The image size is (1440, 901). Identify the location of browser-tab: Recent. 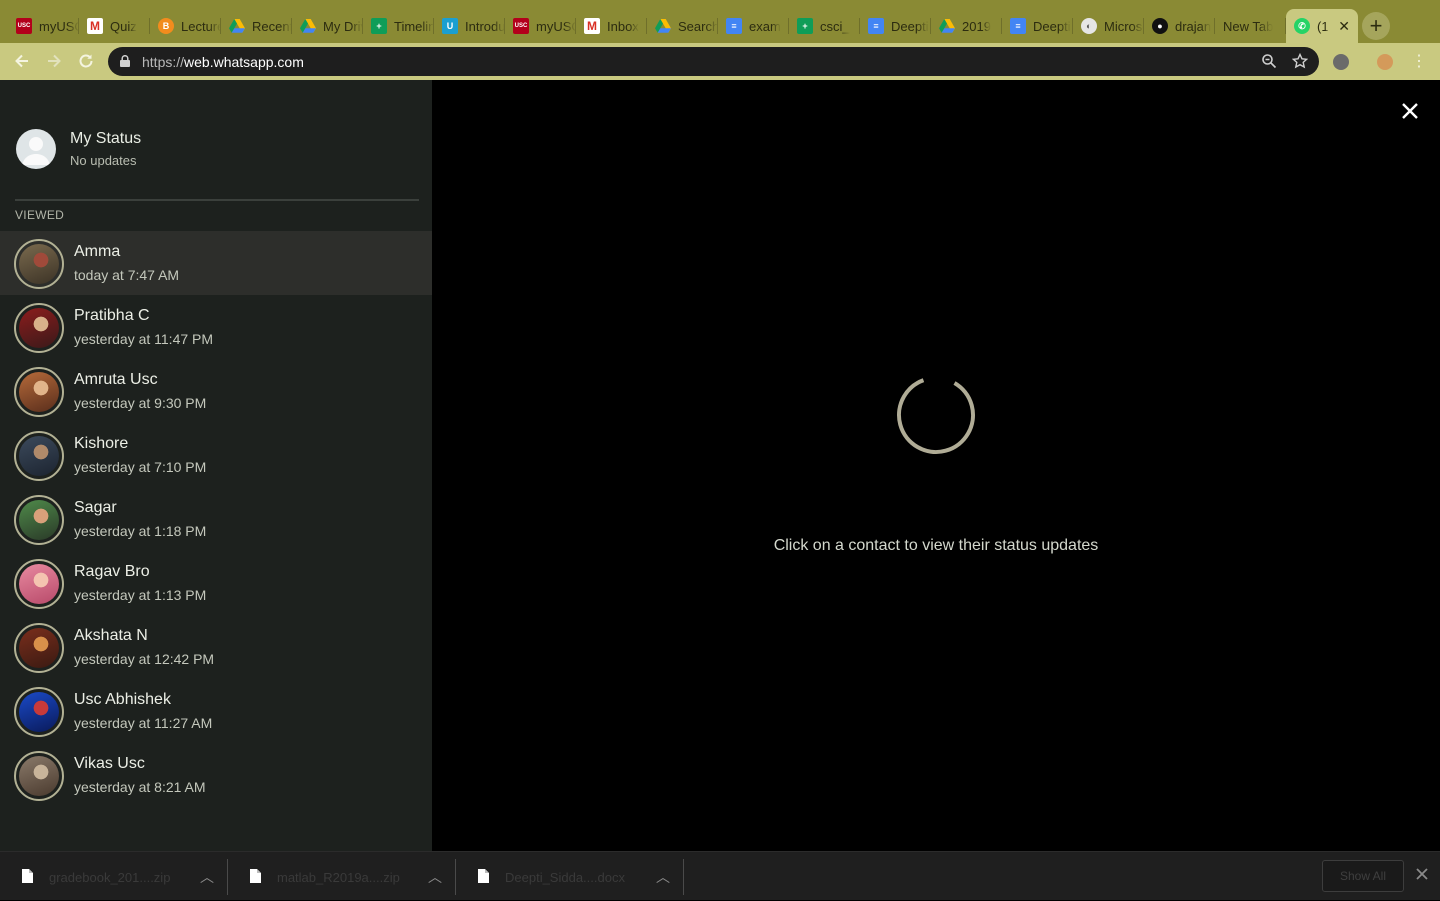
(256, 26).